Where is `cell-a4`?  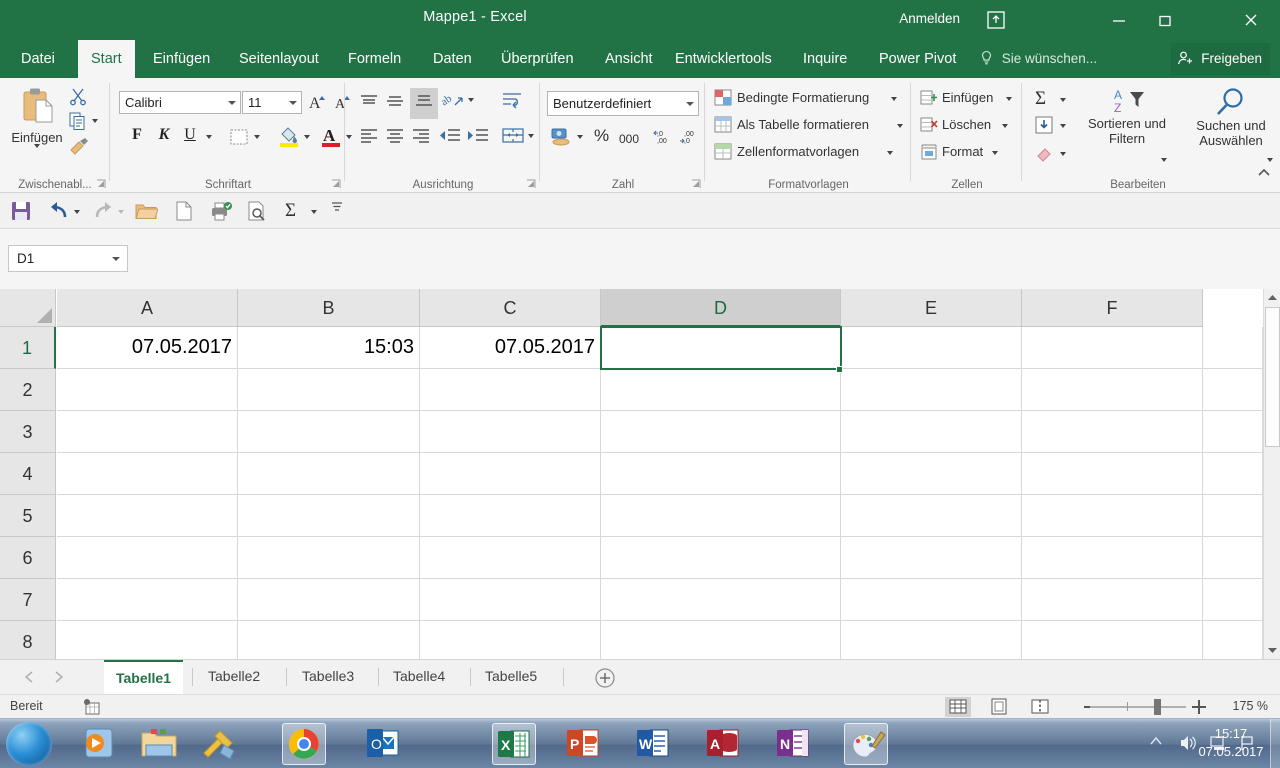 cell-a4 is located at coordinates (147, 474).